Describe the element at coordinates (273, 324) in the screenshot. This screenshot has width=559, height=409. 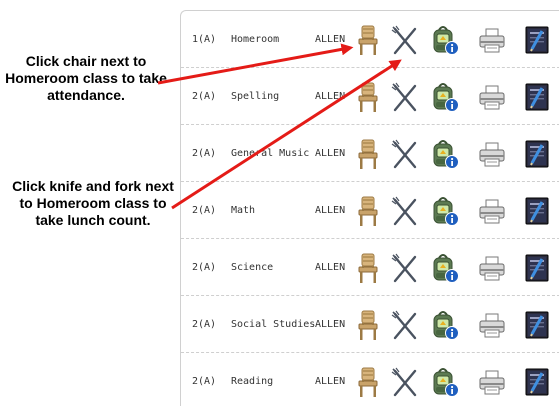
I see `class-name: Social Studies` at that location.